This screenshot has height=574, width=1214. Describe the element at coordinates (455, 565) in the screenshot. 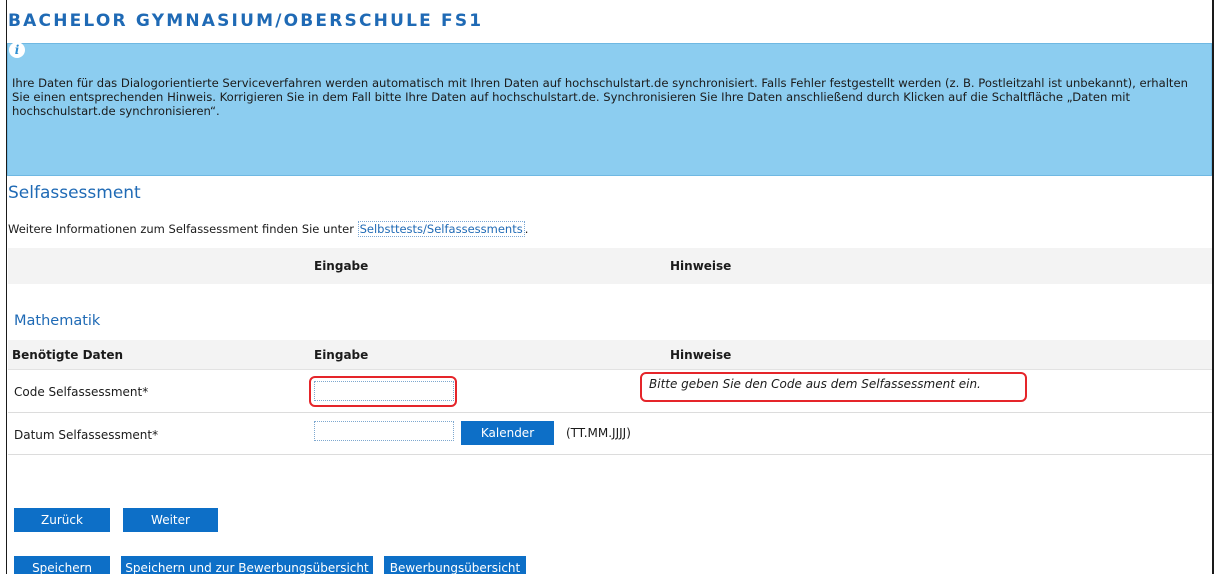

I see `overview-button: Bewerbungsübersicht` at that location.